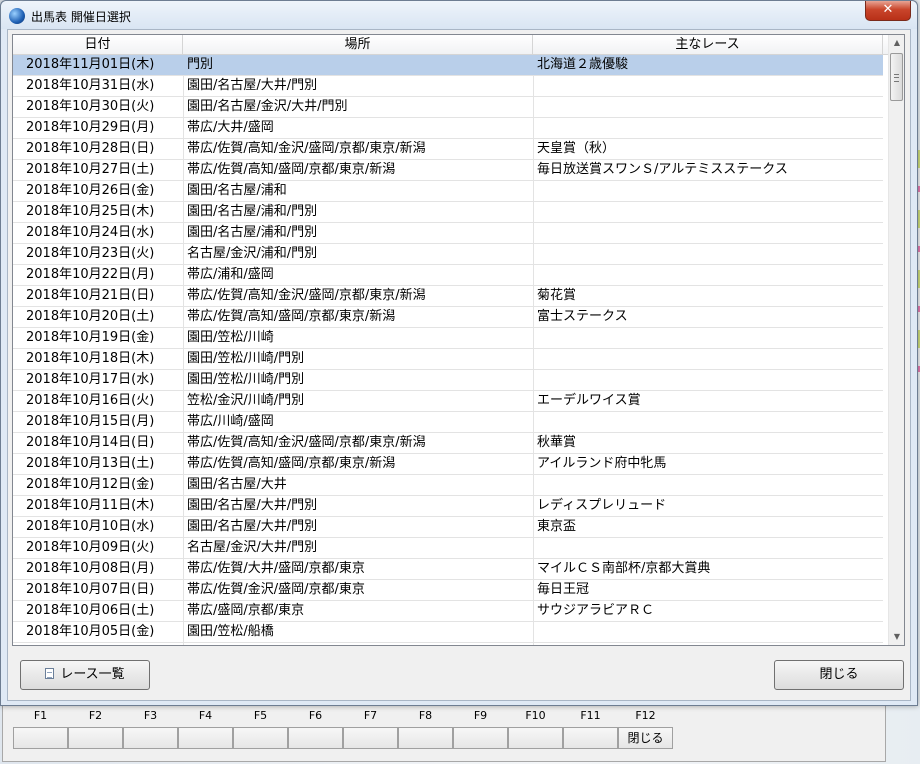  I want to click on fkey-label: F1, so click(40, 715).